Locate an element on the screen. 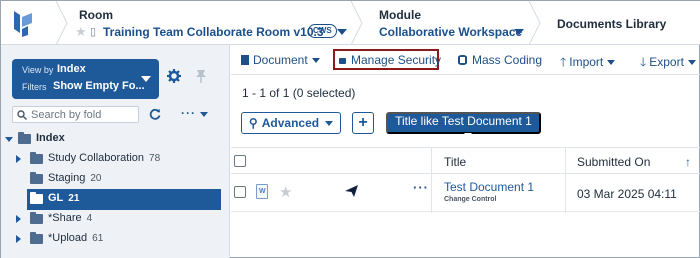 The image size is (700, 258). tree-item-count: 78 is located at coordinates (155, 158).